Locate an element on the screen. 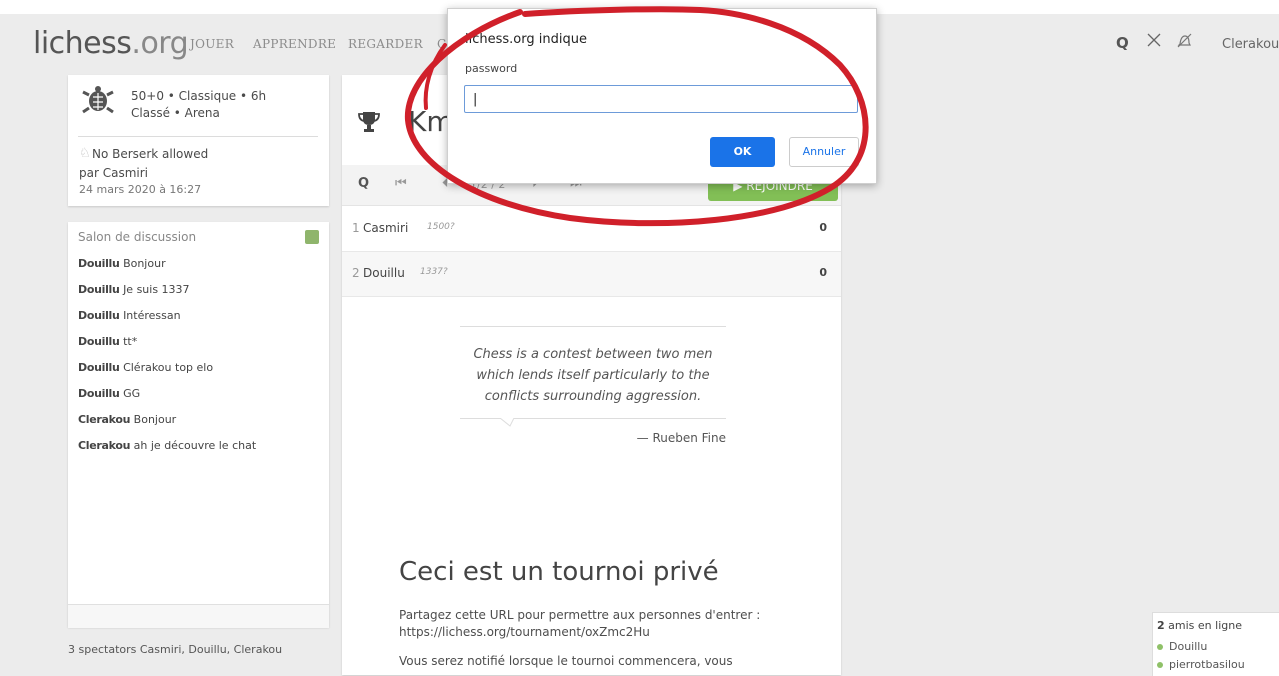 This screenshot has height=676, width=1279. rank-number: 2 is located at coordinates (356, 273).